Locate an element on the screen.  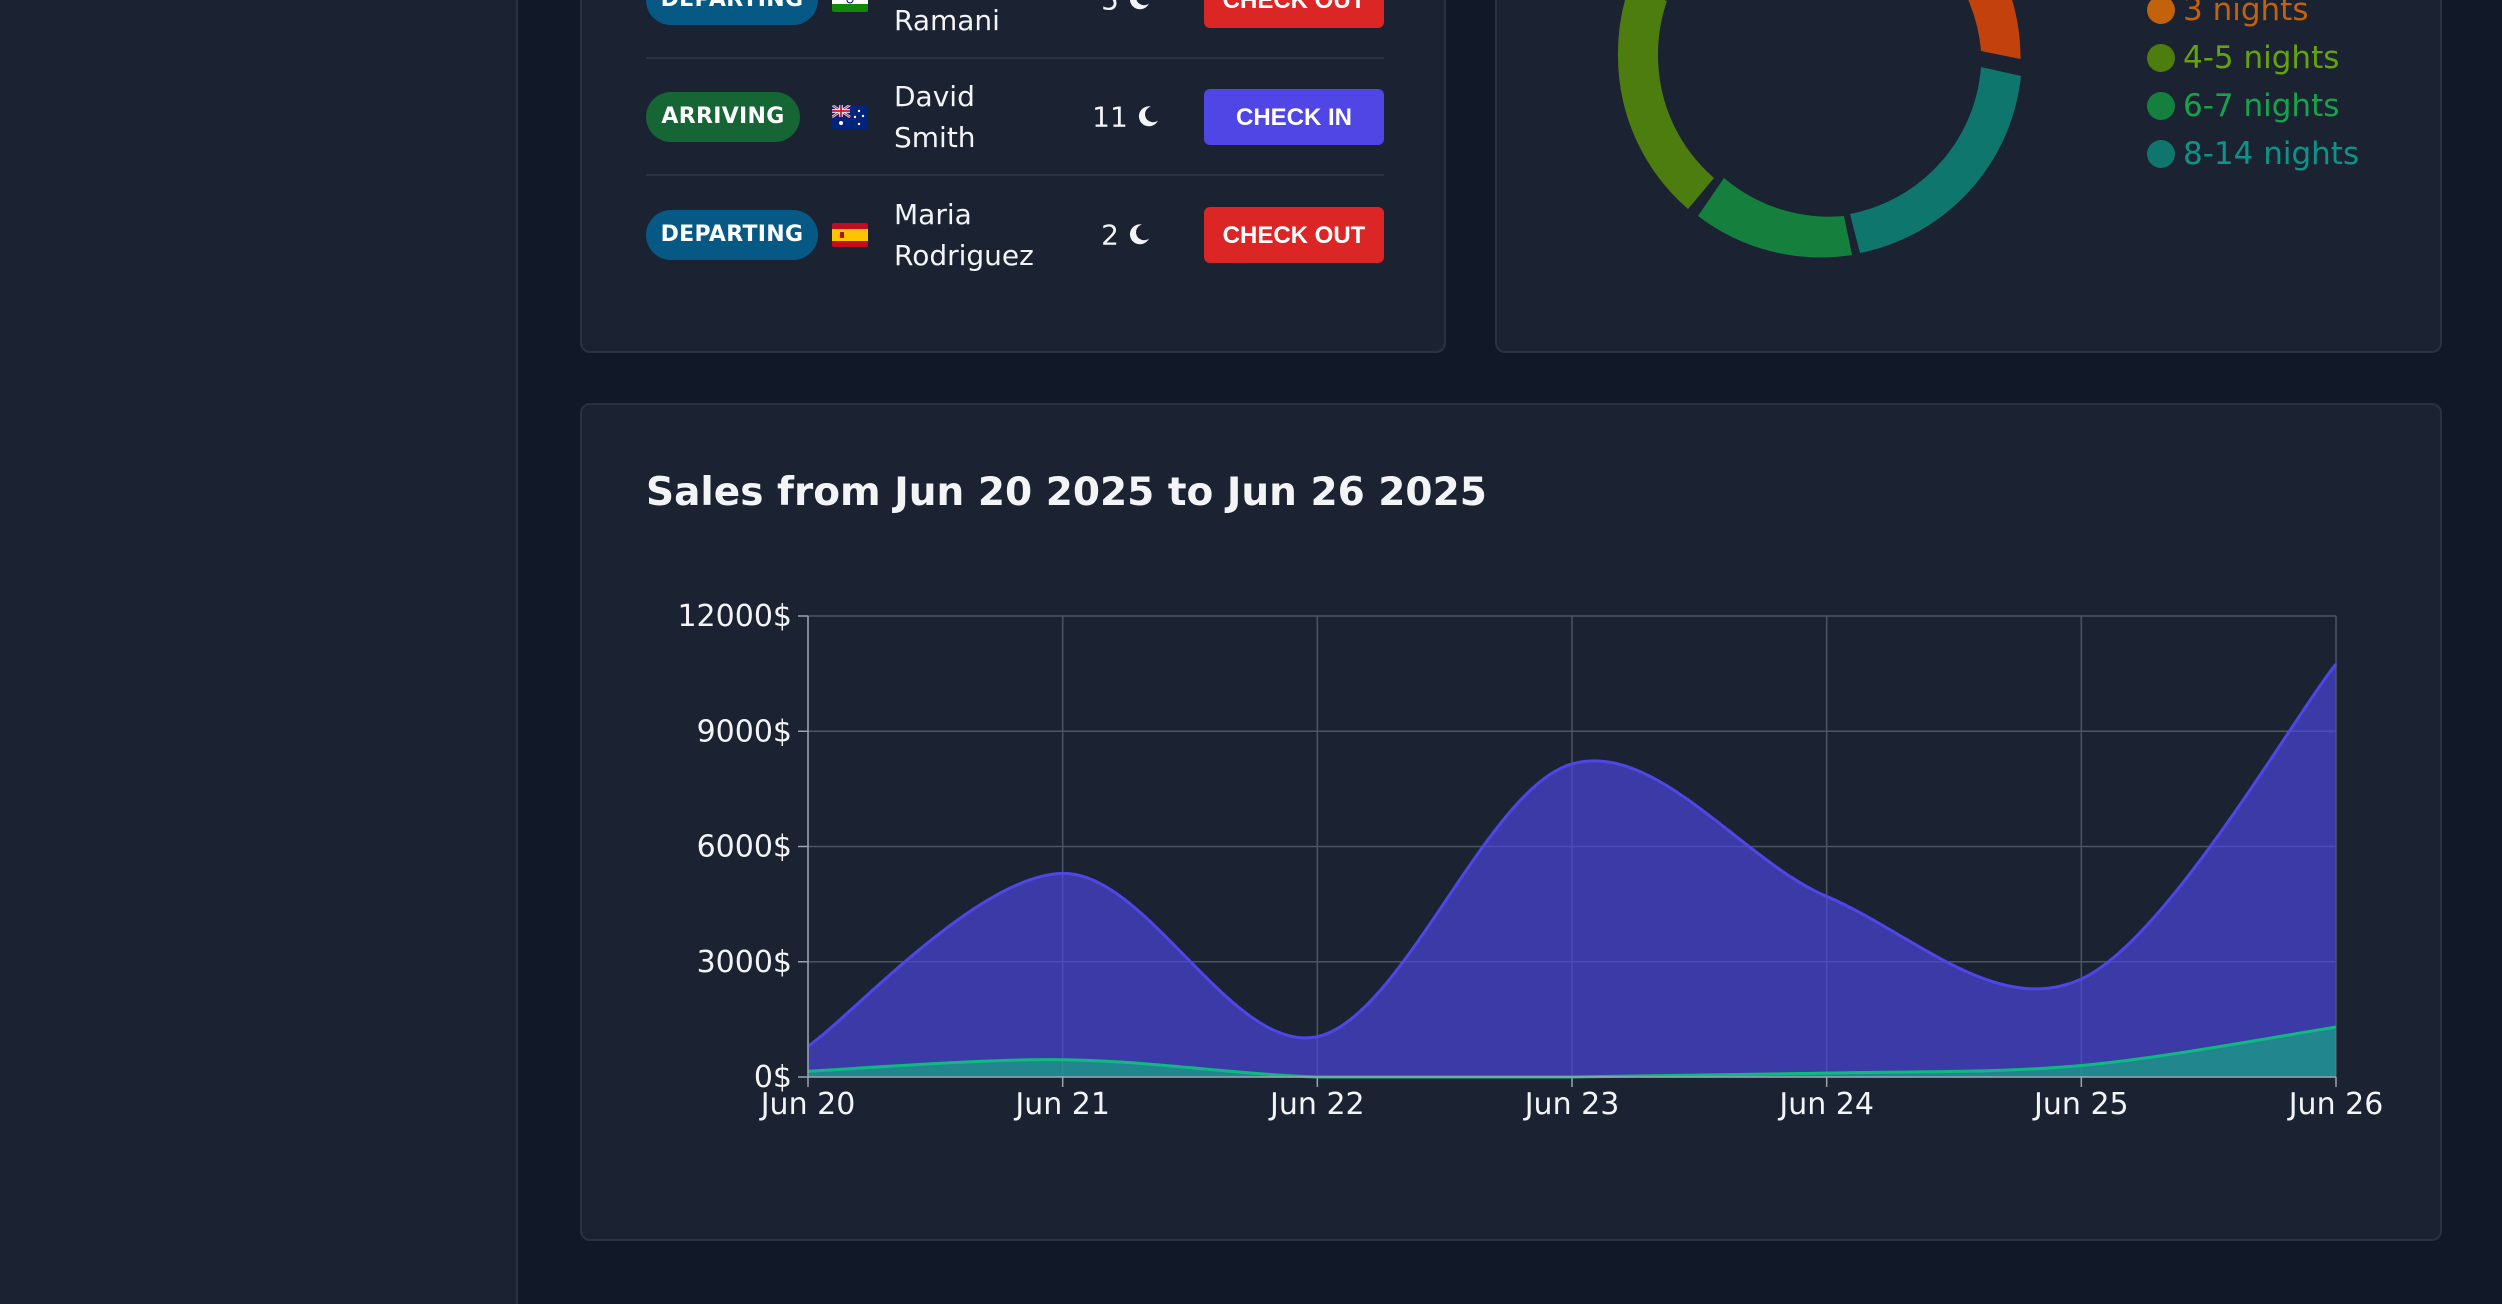
x-tick-label: Jun 24 is located at coordinates (1825, 1104).